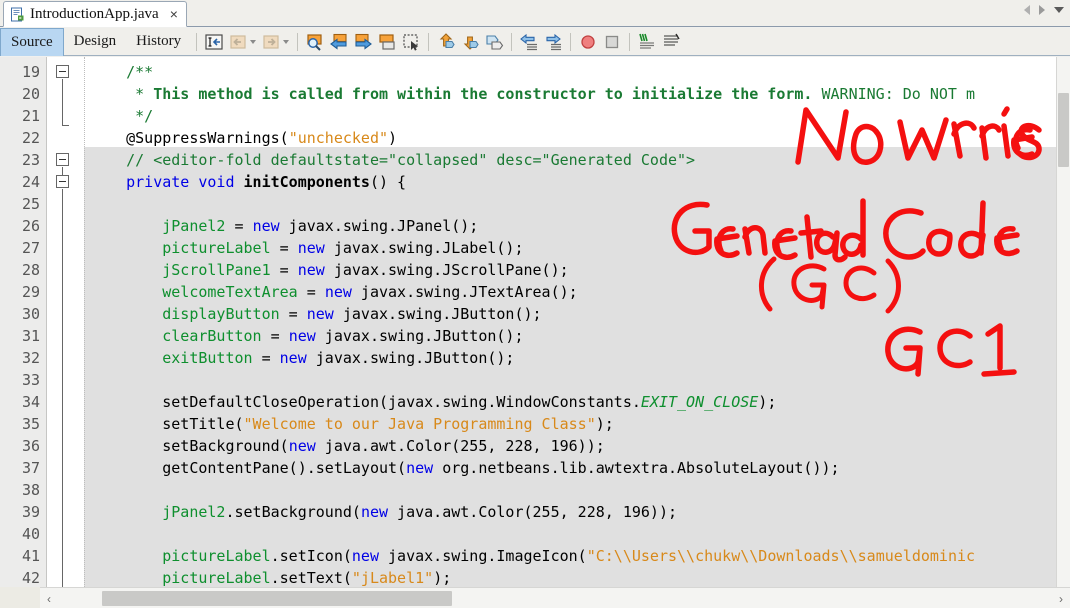 The width and height of the screenshot is (1070, 608). Describe the element at coordinates (140, 72) in the screenshot. I see `code-line: /**` at that location.